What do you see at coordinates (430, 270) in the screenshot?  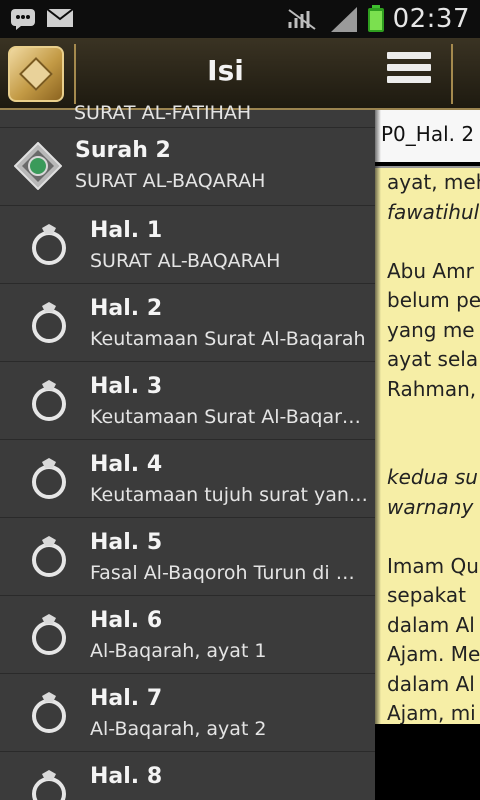 I see `content-line: Abu Amr` at bounding box center [430, 270].